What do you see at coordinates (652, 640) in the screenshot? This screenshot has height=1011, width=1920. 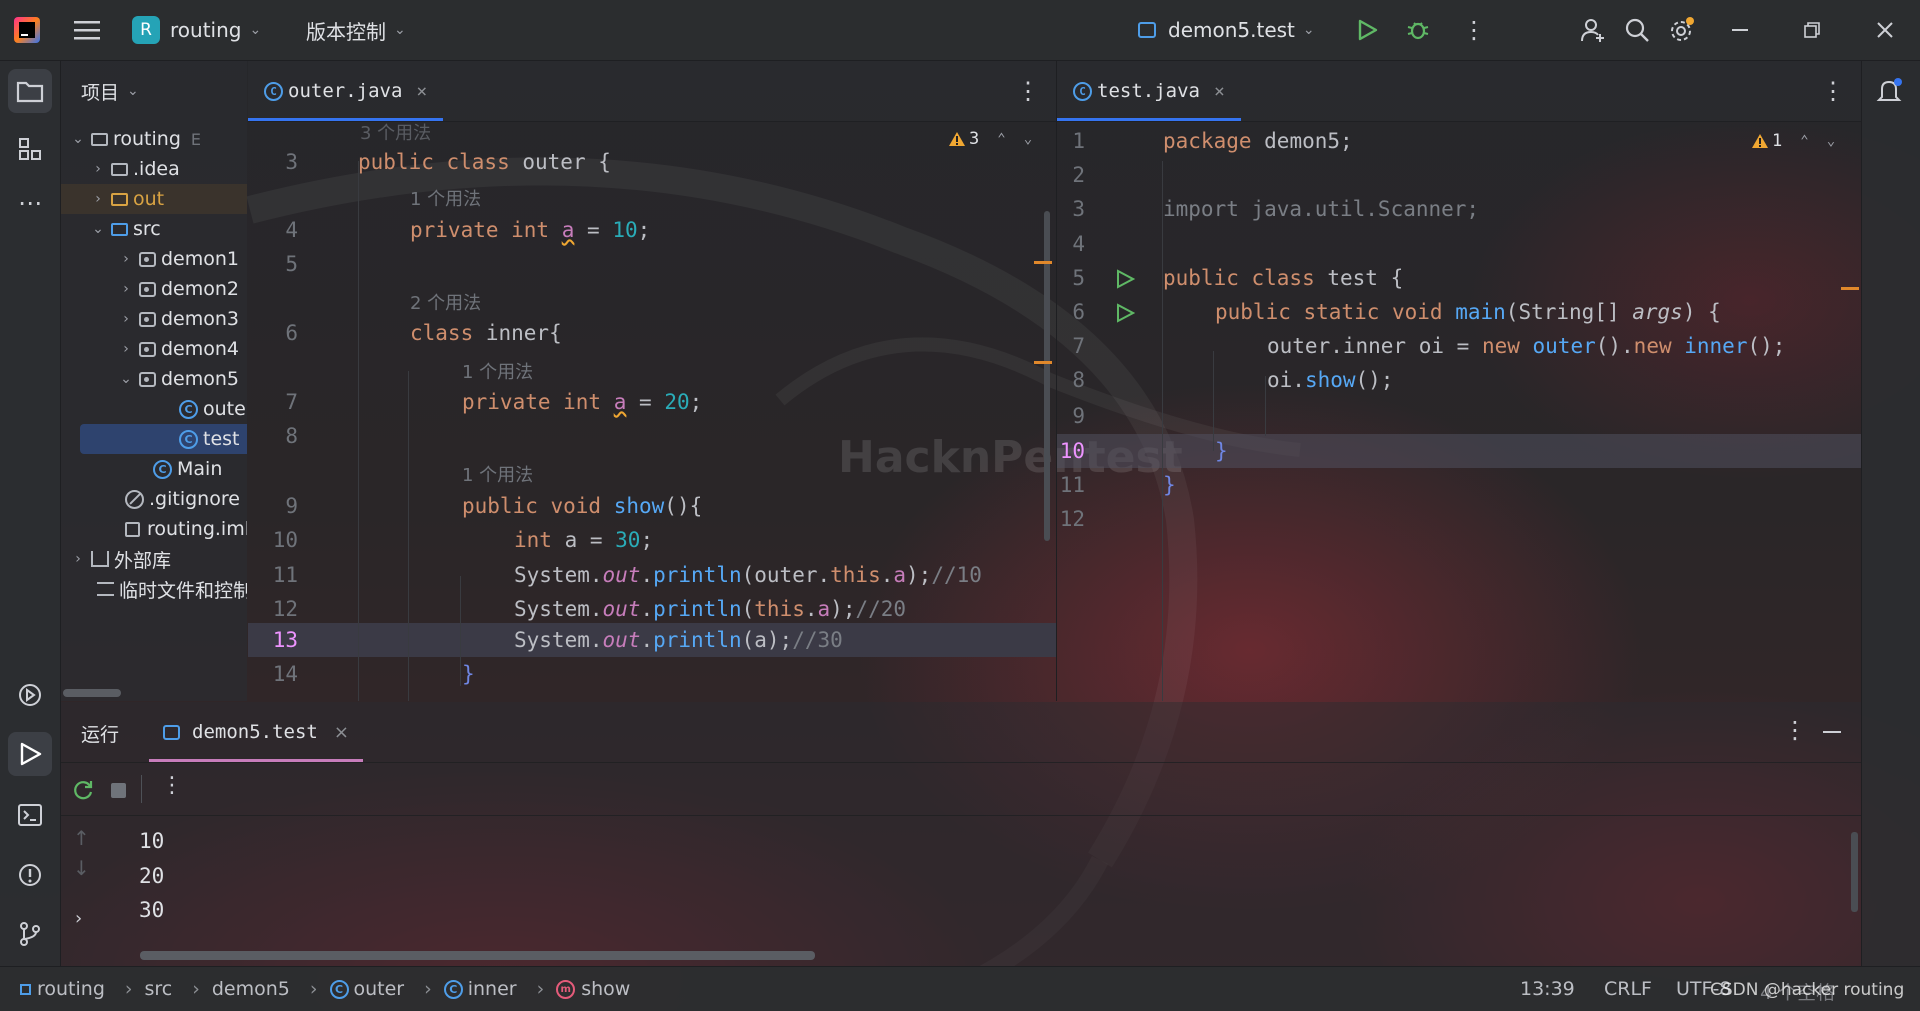 I see `code-line-13: 13 System.out.println(a);//30` at bounding box center [652, 640].